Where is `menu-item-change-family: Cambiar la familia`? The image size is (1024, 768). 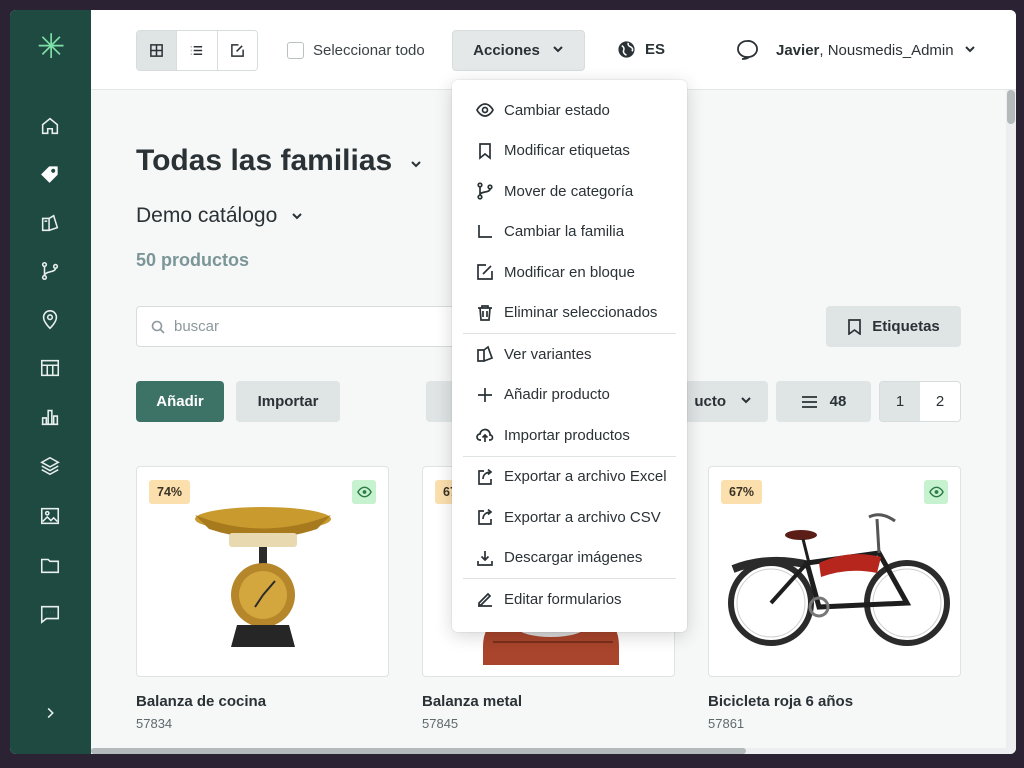
menu-item-change-family: Cambiar la familia is located at coordinates (569, 232).